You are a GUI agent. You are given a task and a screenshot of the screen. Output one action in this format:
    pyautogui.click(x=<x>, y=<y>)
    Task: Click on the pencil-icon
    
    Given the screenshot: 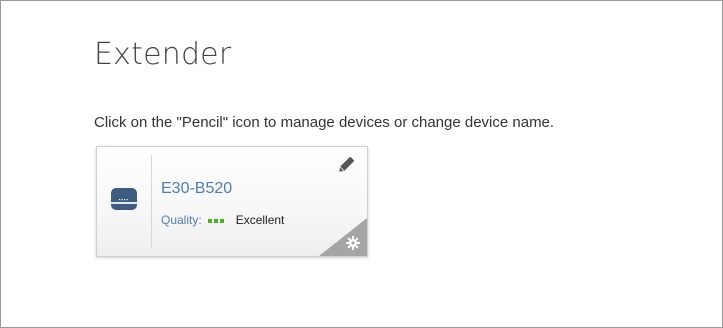 What is the action you would take?
    pyautogui.click(x=347, y=164)
    